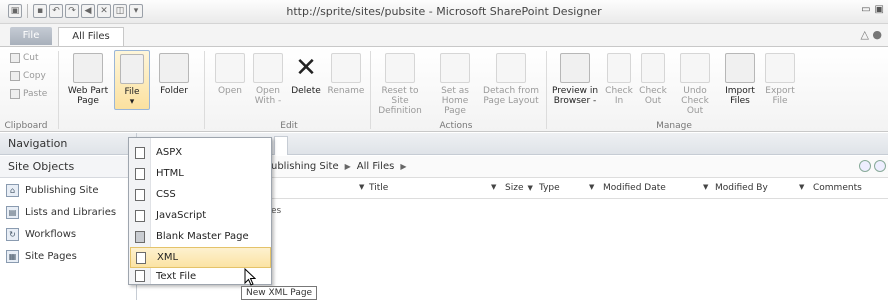 The image size is (888, 300). What do you see at coordinates (140, 236) in the screenshot?
I see `master-page-icon` at bounding box center [140, 236].